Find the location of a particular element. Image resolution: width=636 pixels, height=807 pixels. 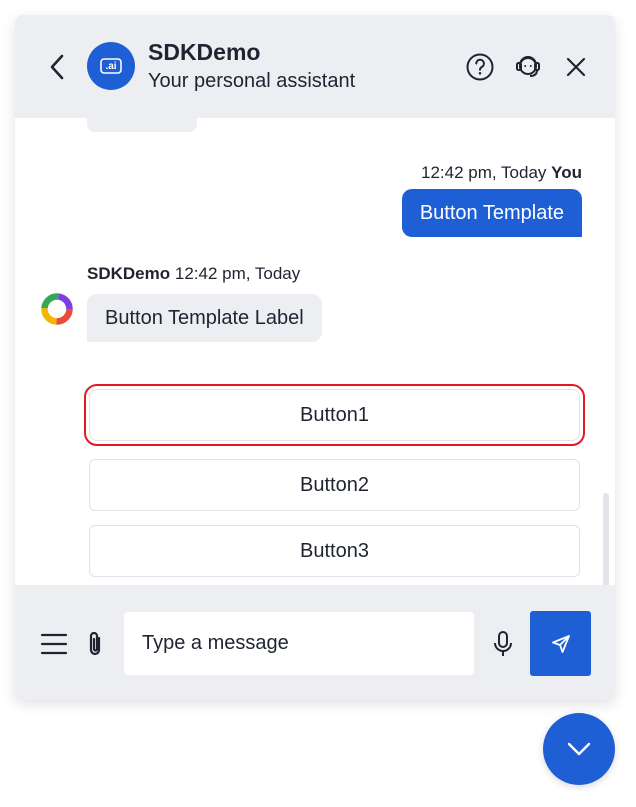

chevron-left-icon is located at coordinates (57, 67).